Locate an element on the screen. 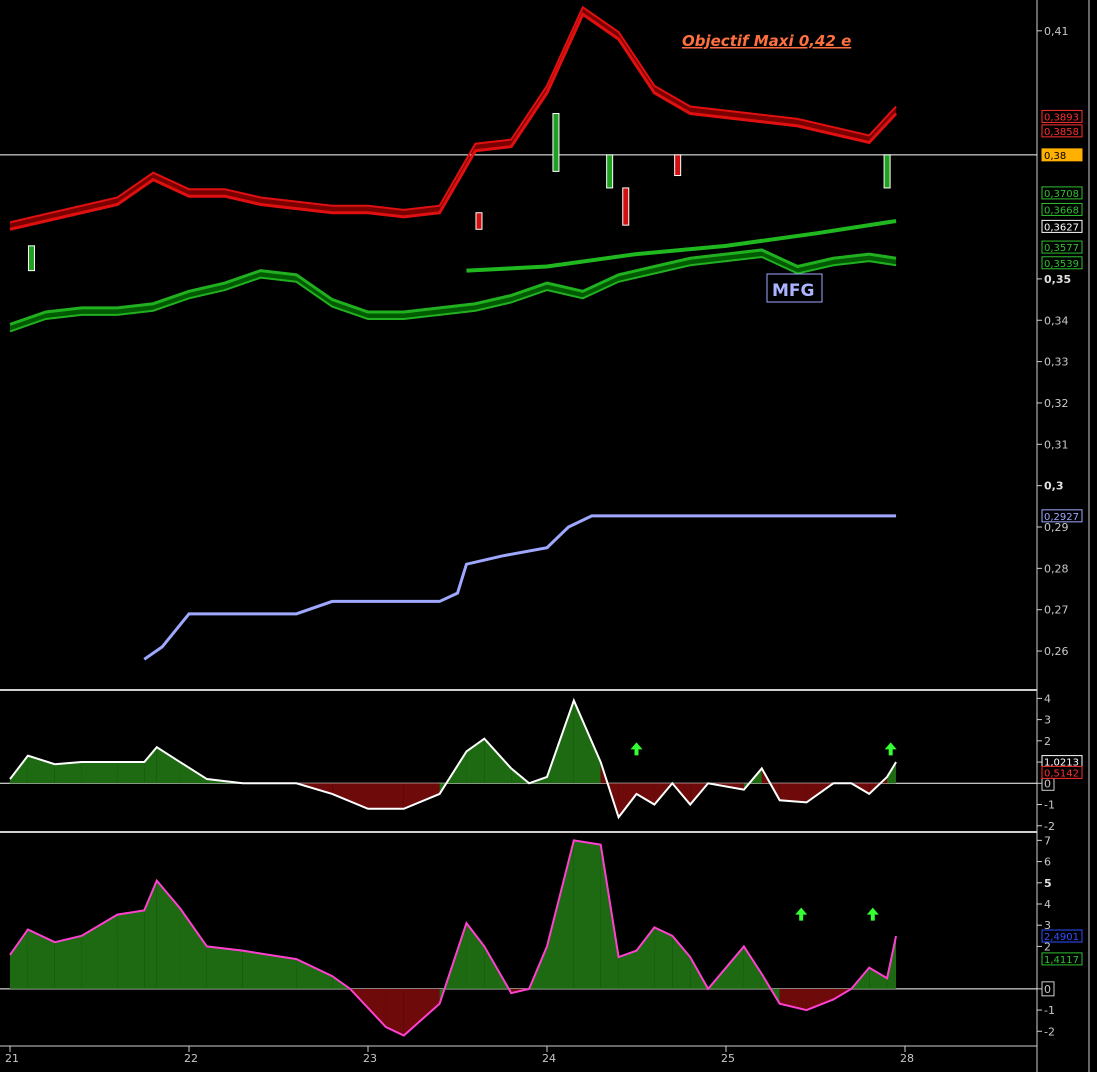 This screenshot has width=1097, height=1072. y-tick-label: 0,35 is located at coordinates (1057, 279).